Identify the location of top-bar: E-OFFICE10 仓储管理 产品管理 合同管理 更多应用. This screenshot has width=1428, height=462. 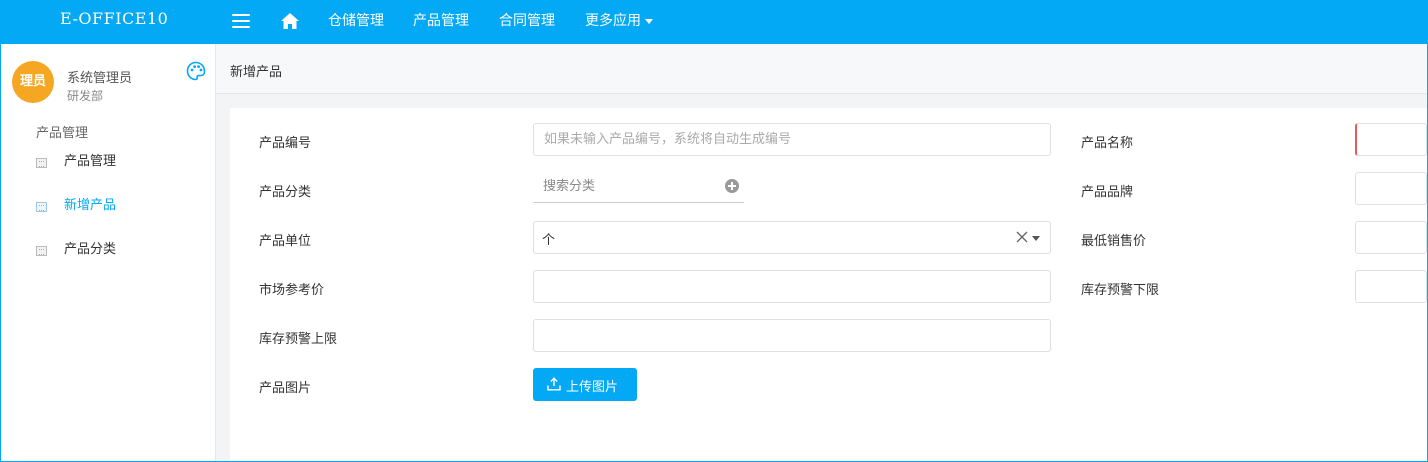
(714, 22).